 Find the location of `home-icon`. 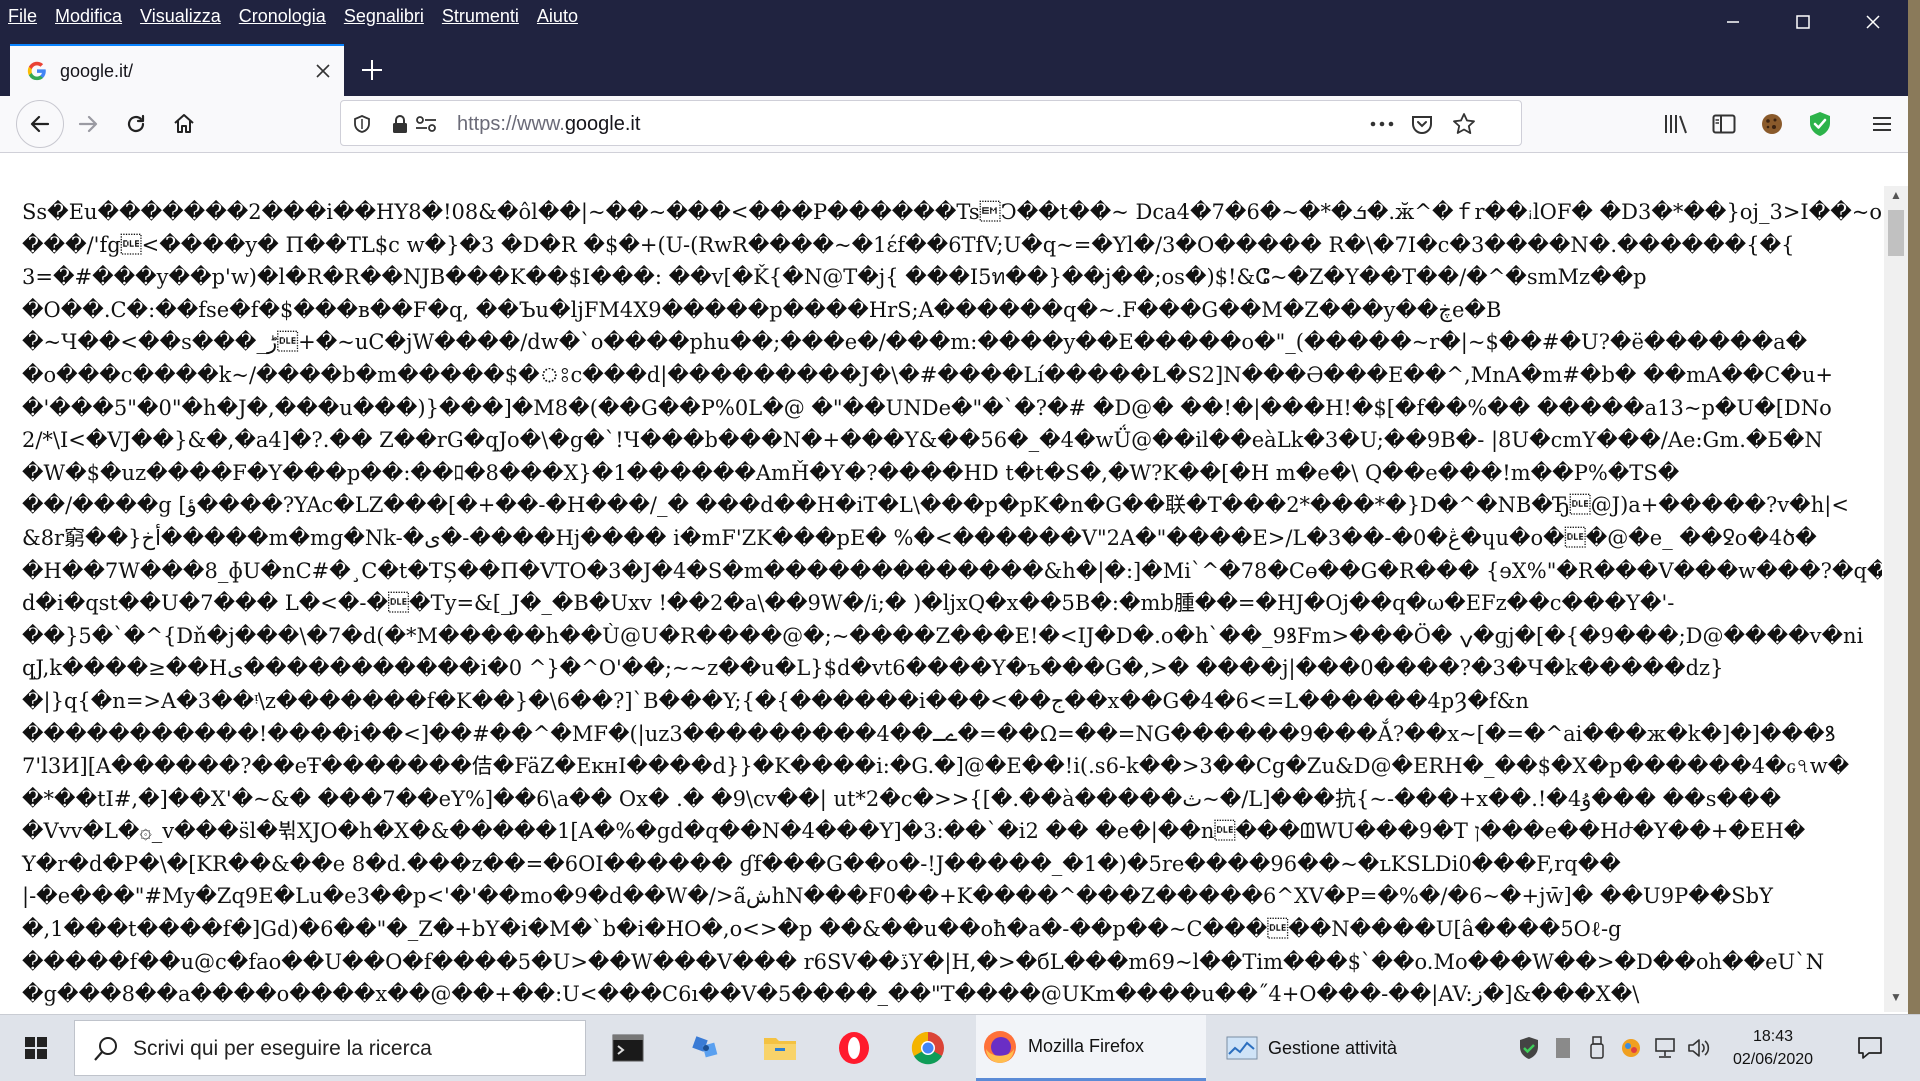

home-icon is located at coordinates (184, 123).